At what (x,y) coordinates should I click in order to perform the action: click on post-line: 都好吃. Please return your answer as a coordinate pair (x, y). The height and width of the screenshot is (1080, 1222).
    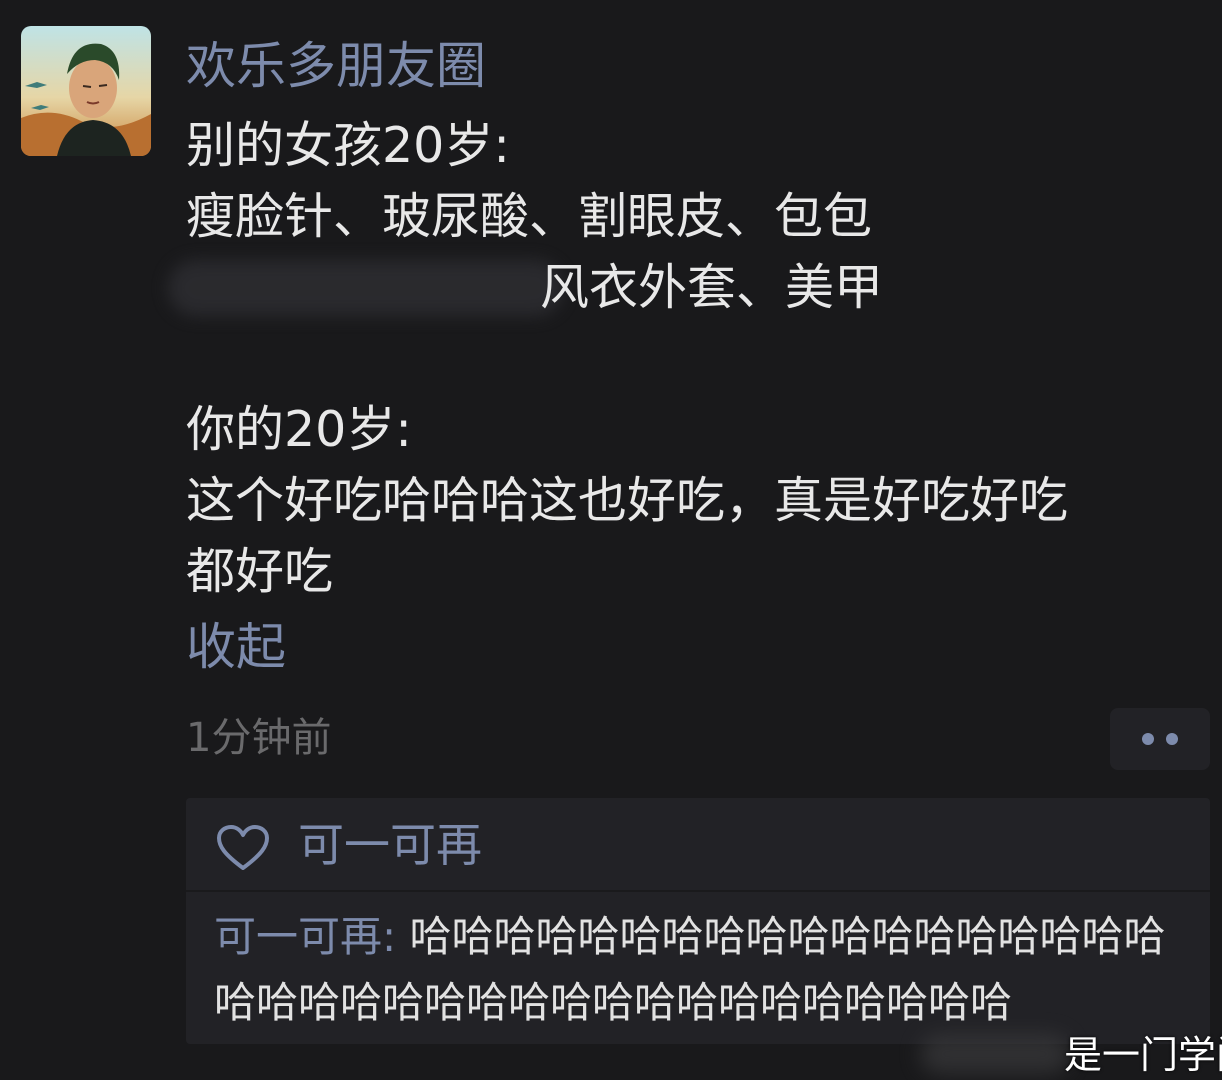
    Looking at the image, I should click on (260, 571).